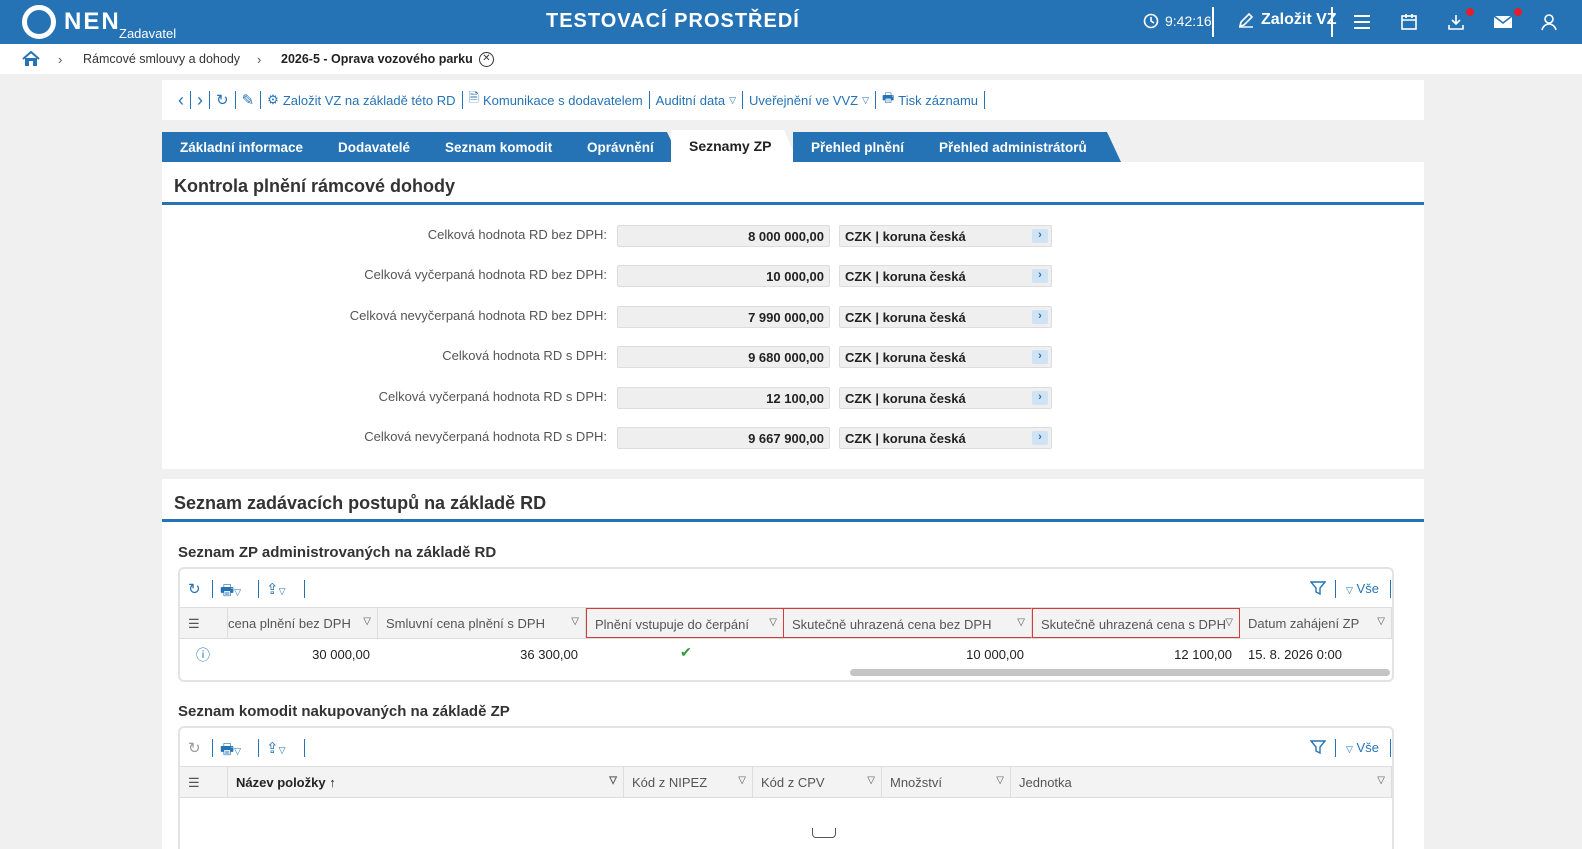 This screenshot has height=849, width=1582. What do you see at coordinates (473, 97) in the screenshot?
I see `document-icon: 🗎` at bounding box center [473, 97].